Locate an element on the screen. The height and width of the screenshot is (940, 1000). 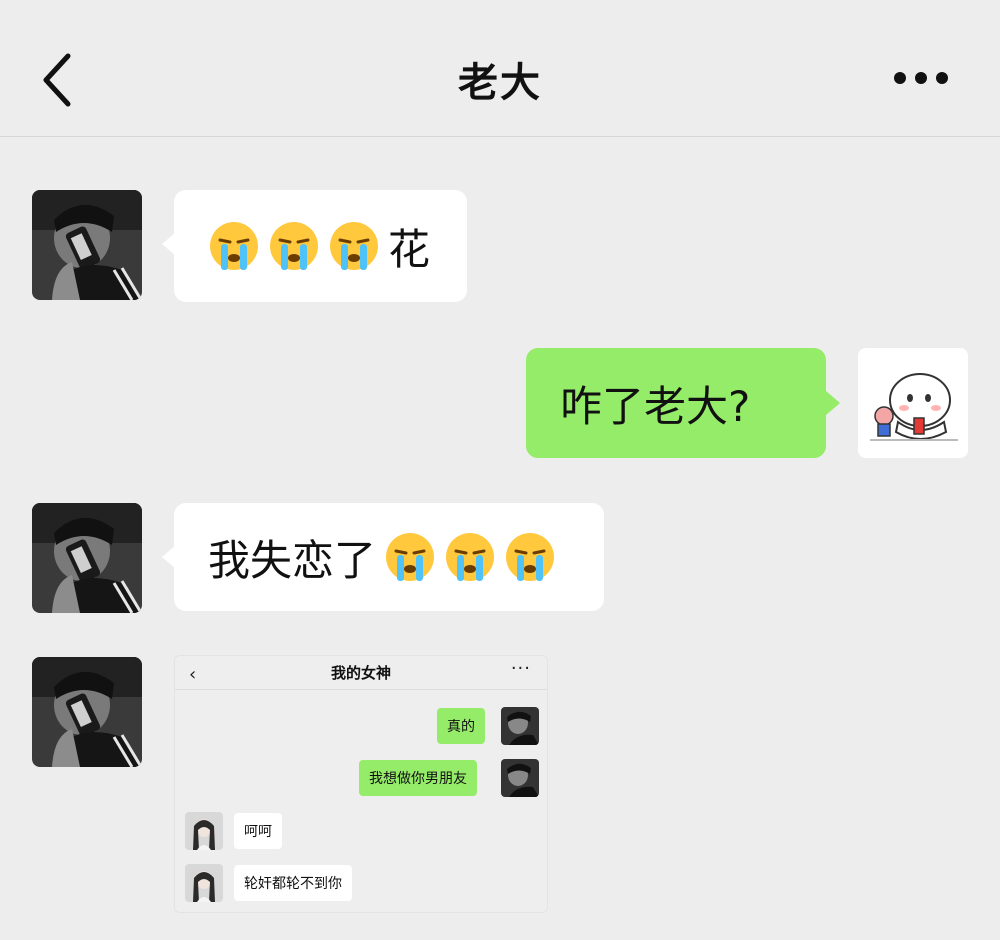
image-message: ‹ 我的女神 ··· 真的 我想做你男朋友 呵呵 轮奸都轮不到你 is located at coordinates (361, 784).